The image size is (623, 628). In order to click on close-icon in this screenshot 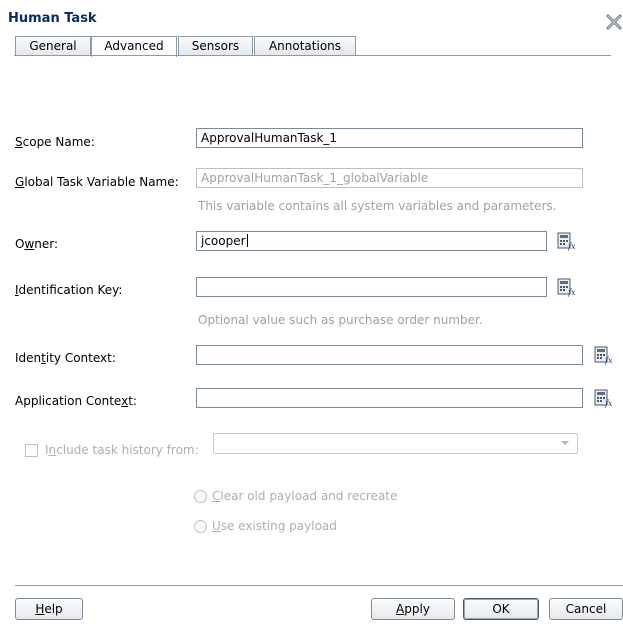, I will do `click(614, 22)`.